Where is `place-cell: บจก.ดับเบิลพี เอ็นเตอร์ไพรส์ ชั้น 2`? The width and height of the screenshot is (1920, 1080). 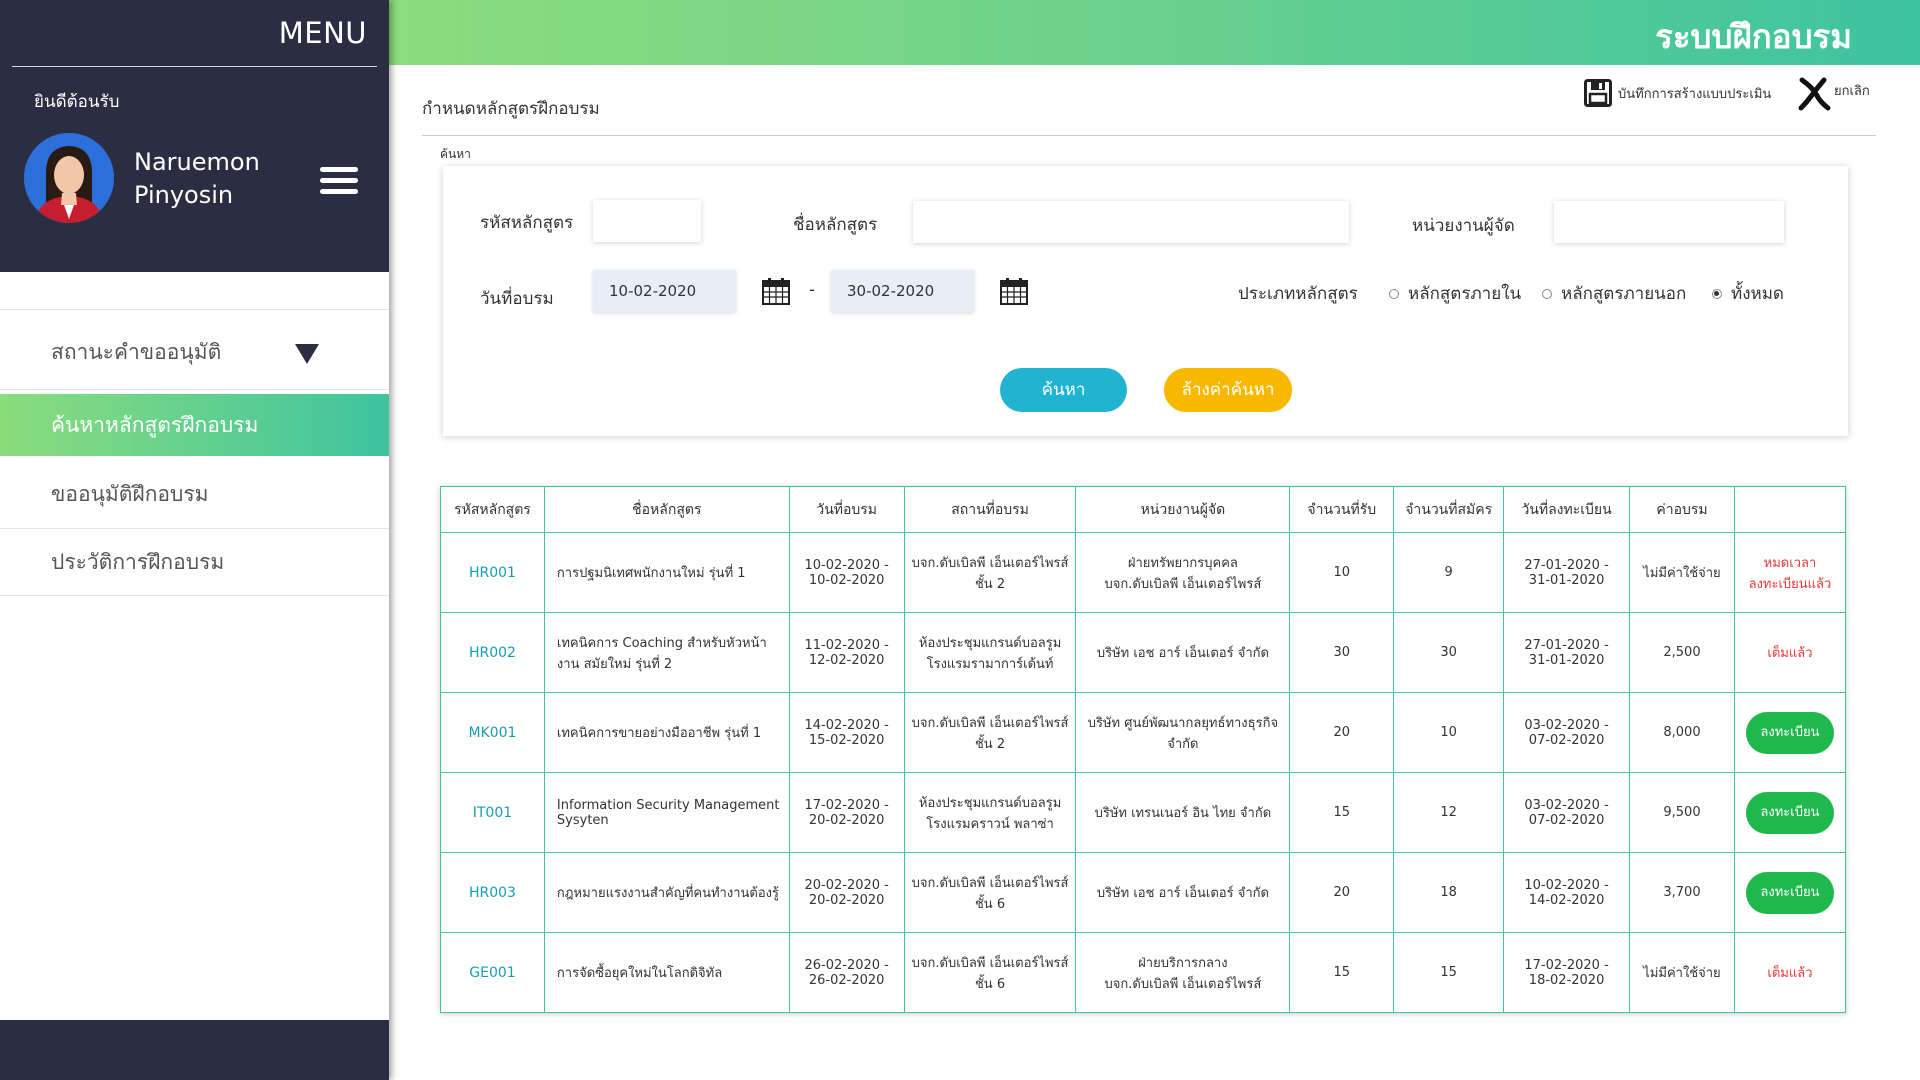
place-cell: บจก.ดับเบิลพี เอ็นเตอร์ไพรส์ ชั้น 2 is located at coordinates (990, 572).